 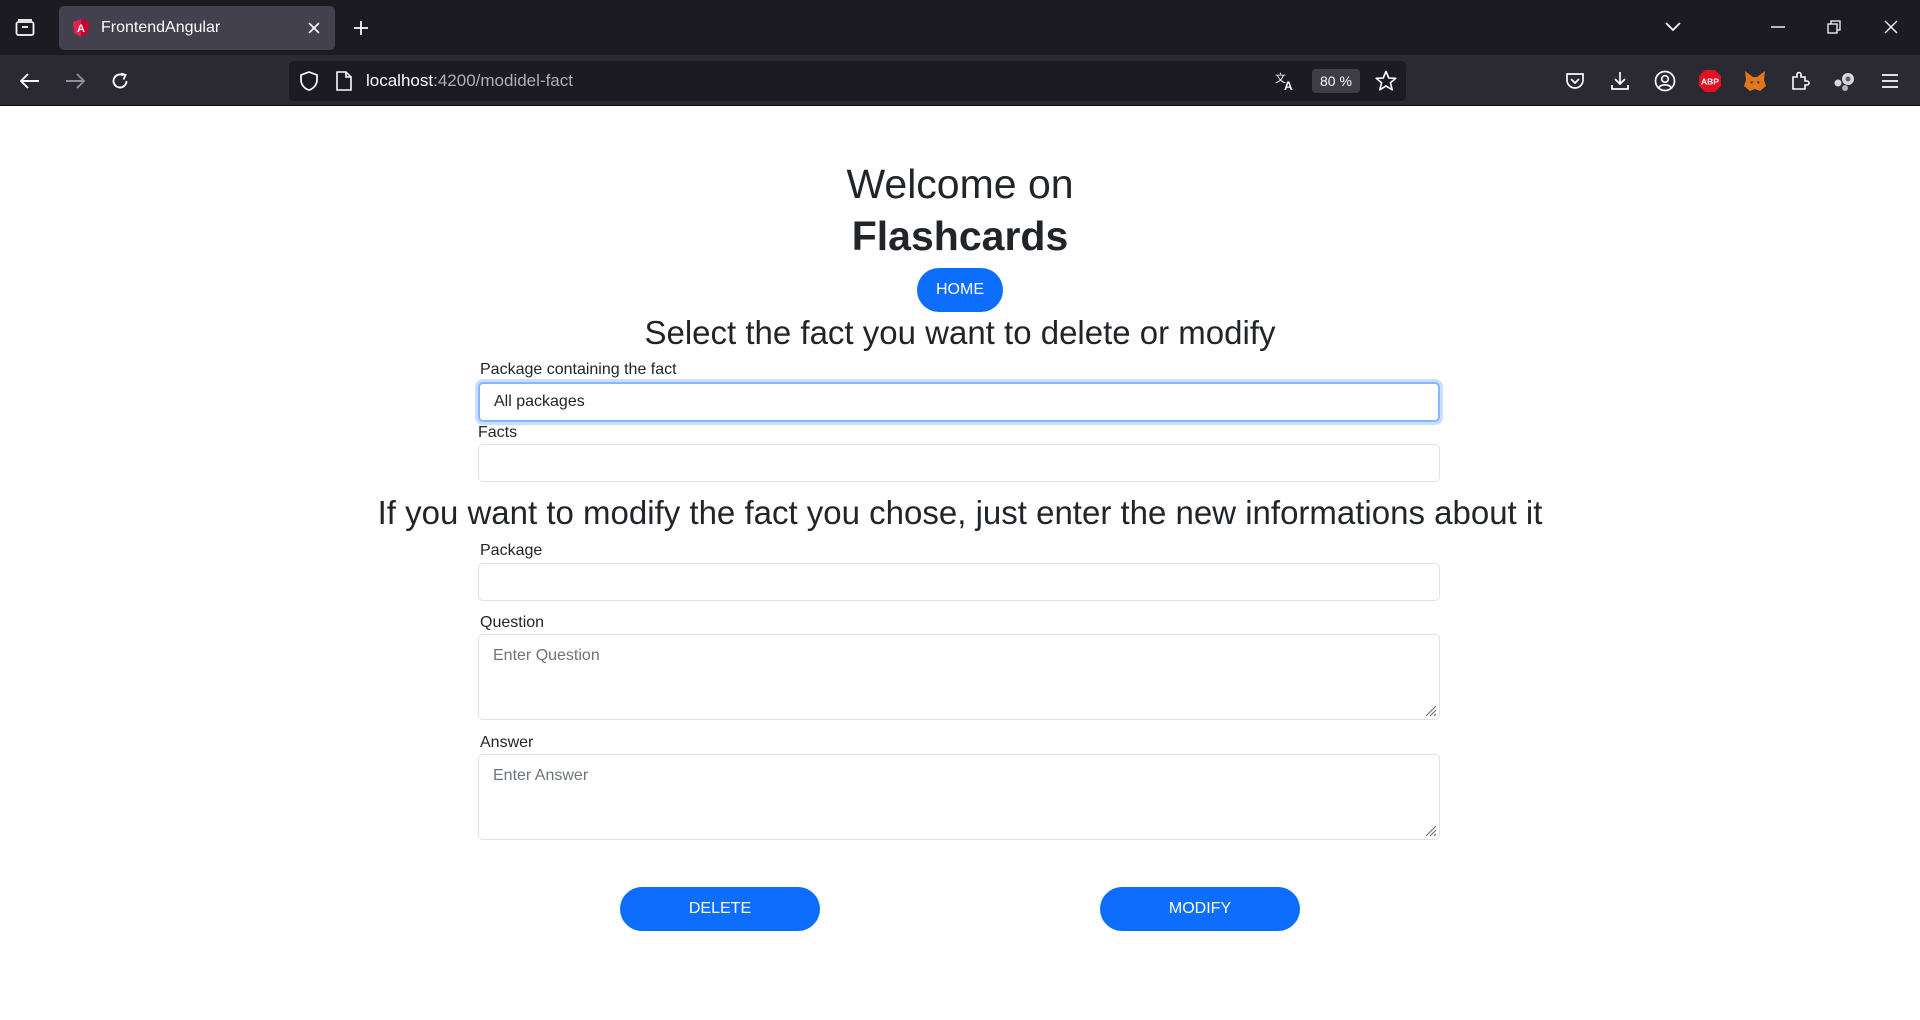 What do you see at coordinates (541, 775) in the screenshot?
I see `answer-placeholder: Enter Answer` at bounding box center [541, 775].